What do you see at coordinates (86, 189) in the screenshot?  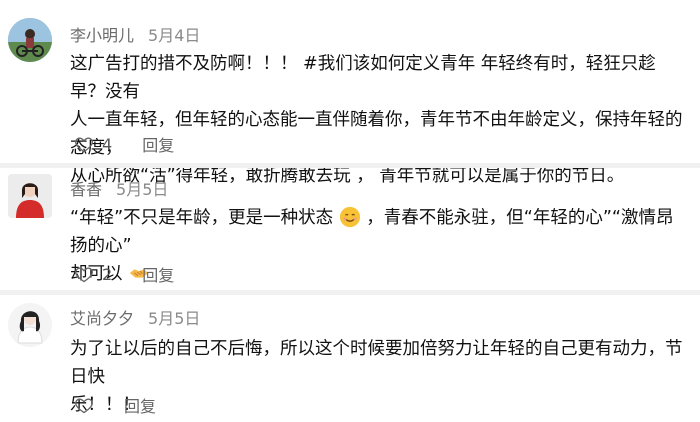 I see `username: 香香` at bounding box center [86, 189].